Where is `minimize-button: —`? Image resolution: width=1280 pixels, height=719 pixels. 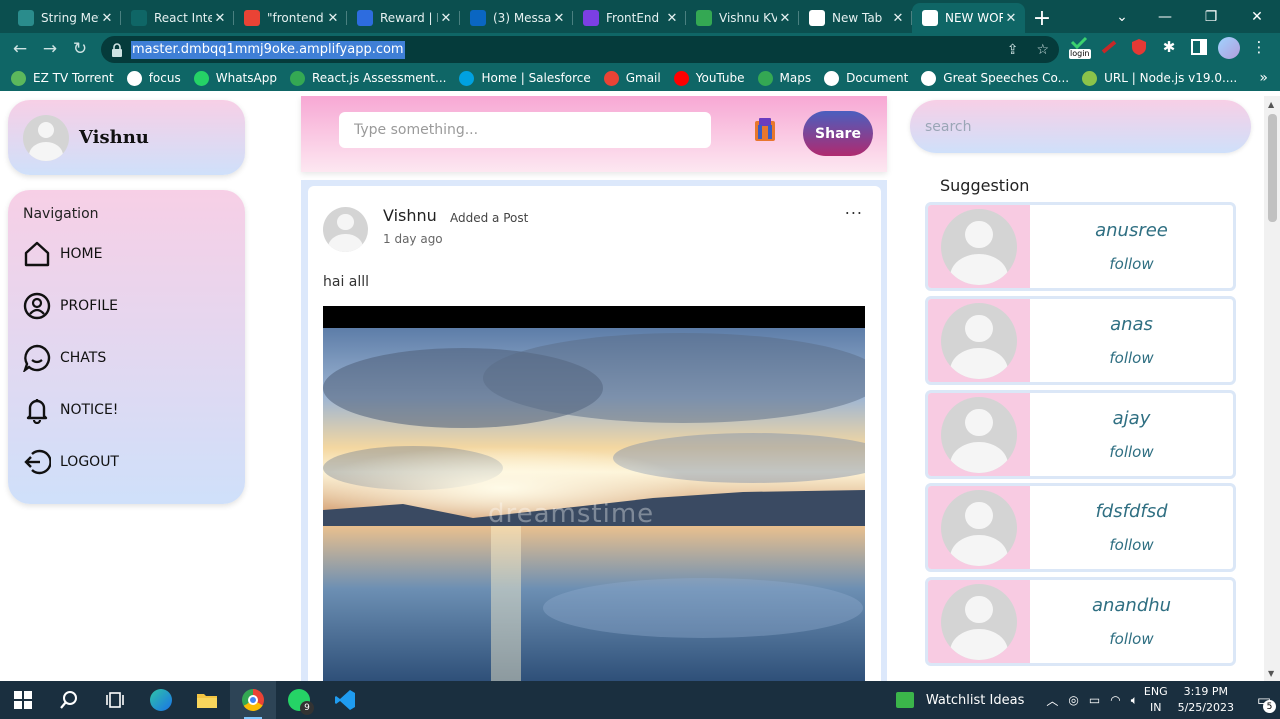
minimize-button: — is located at coordinates (1165, 16).